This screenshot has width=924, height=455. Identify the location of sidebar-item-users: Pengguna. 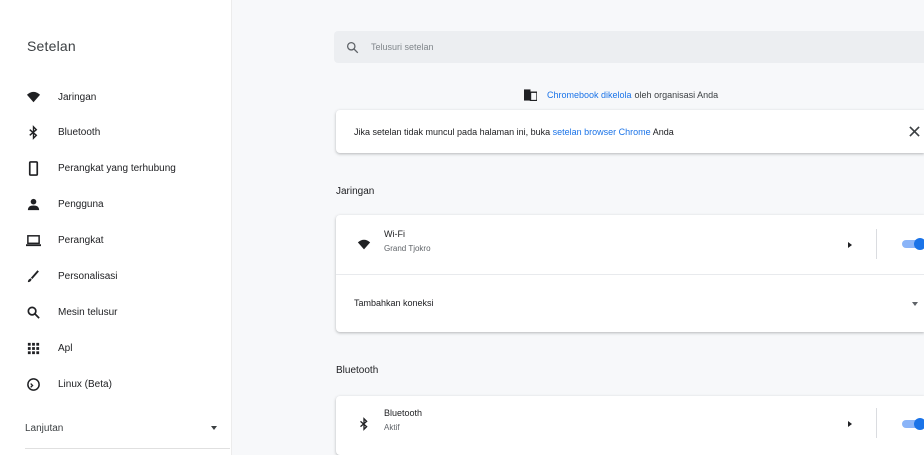
(64, 204).